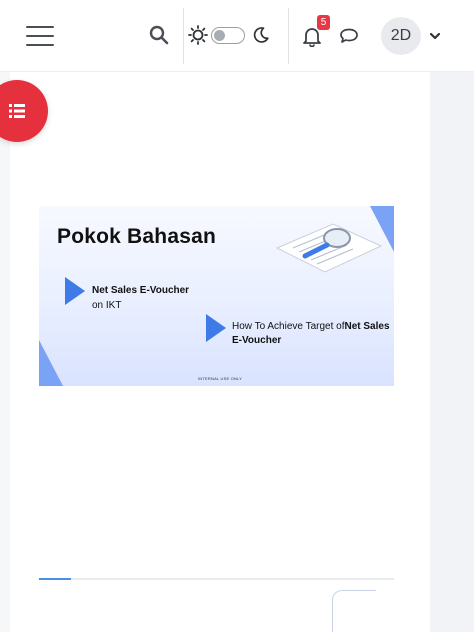  What do you see at coordinates (107, 305) in the screenshot?
I see `bullet-text: on IKT` at bounding box center [107, 305].